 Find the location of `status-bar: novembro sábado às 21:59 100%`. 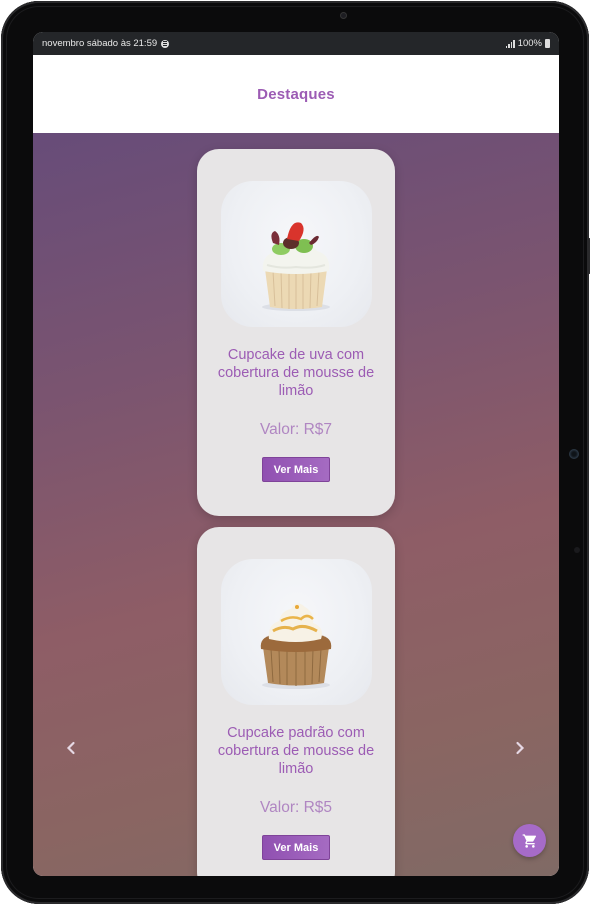

status-bar: novembro sábado às 21:59 100% is located at coordinates (296, 43).